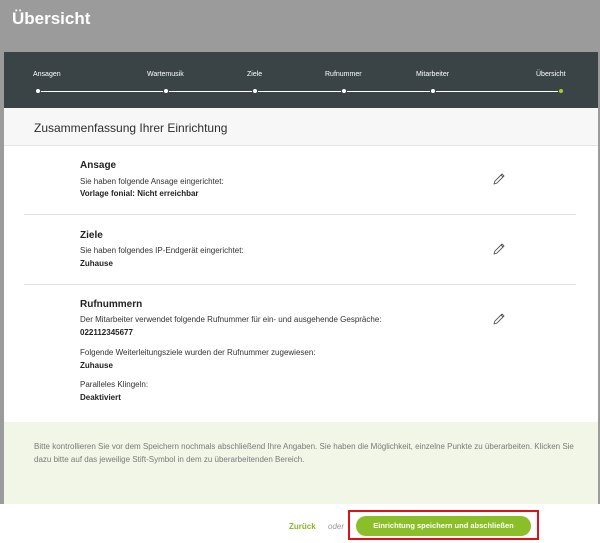 The width and height of the screenshot is (600, 543). What do you see at coordinates (166, 91) in the screenshot?
I see `step-dot-wartemusik` at bounding box center [166, 91].